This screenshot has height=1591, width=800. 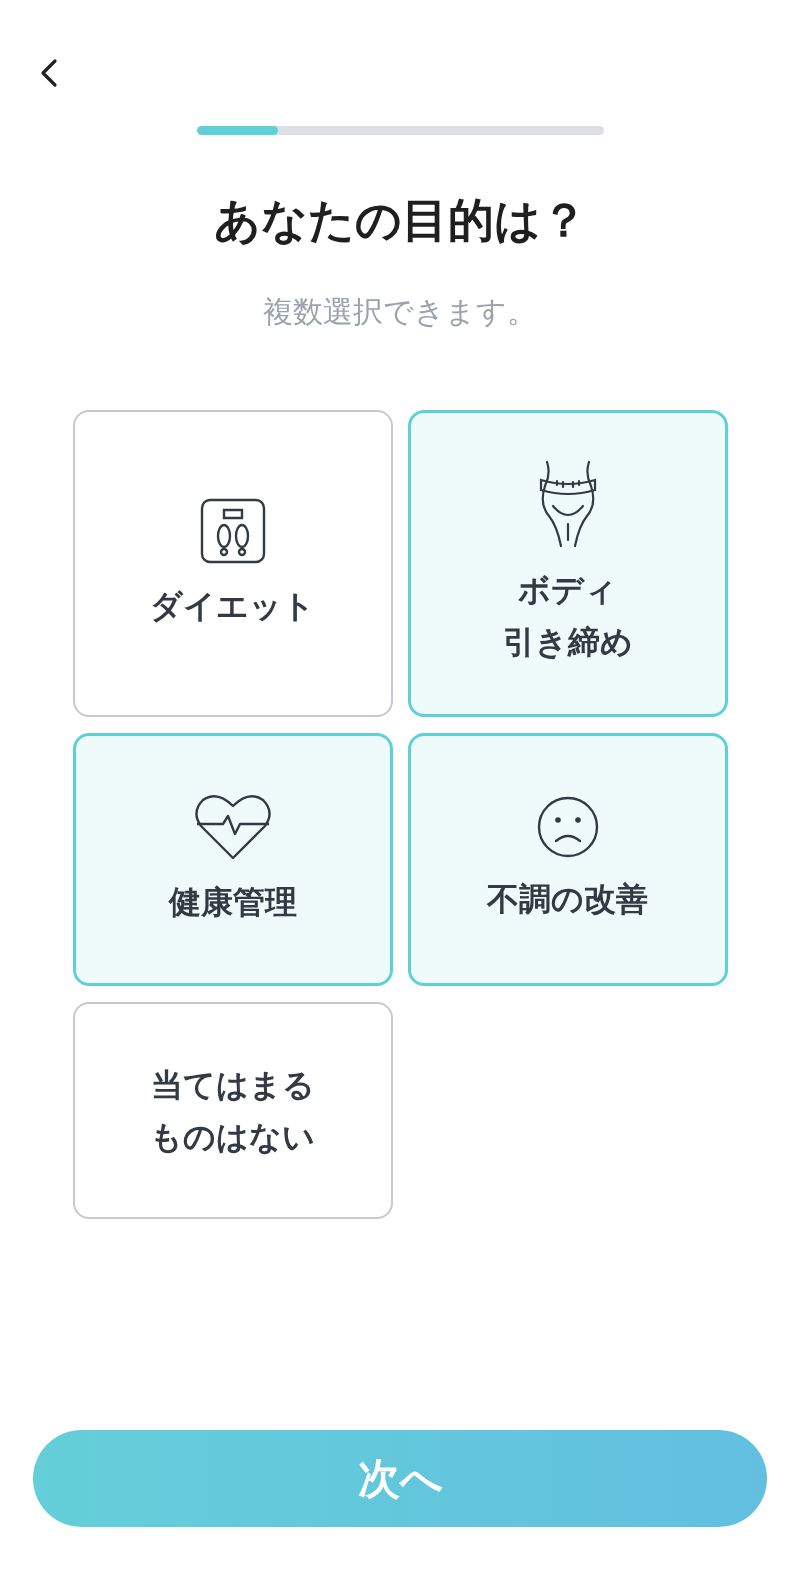 I want to click on option-label: ダイエット, so click(x=232, y=606).